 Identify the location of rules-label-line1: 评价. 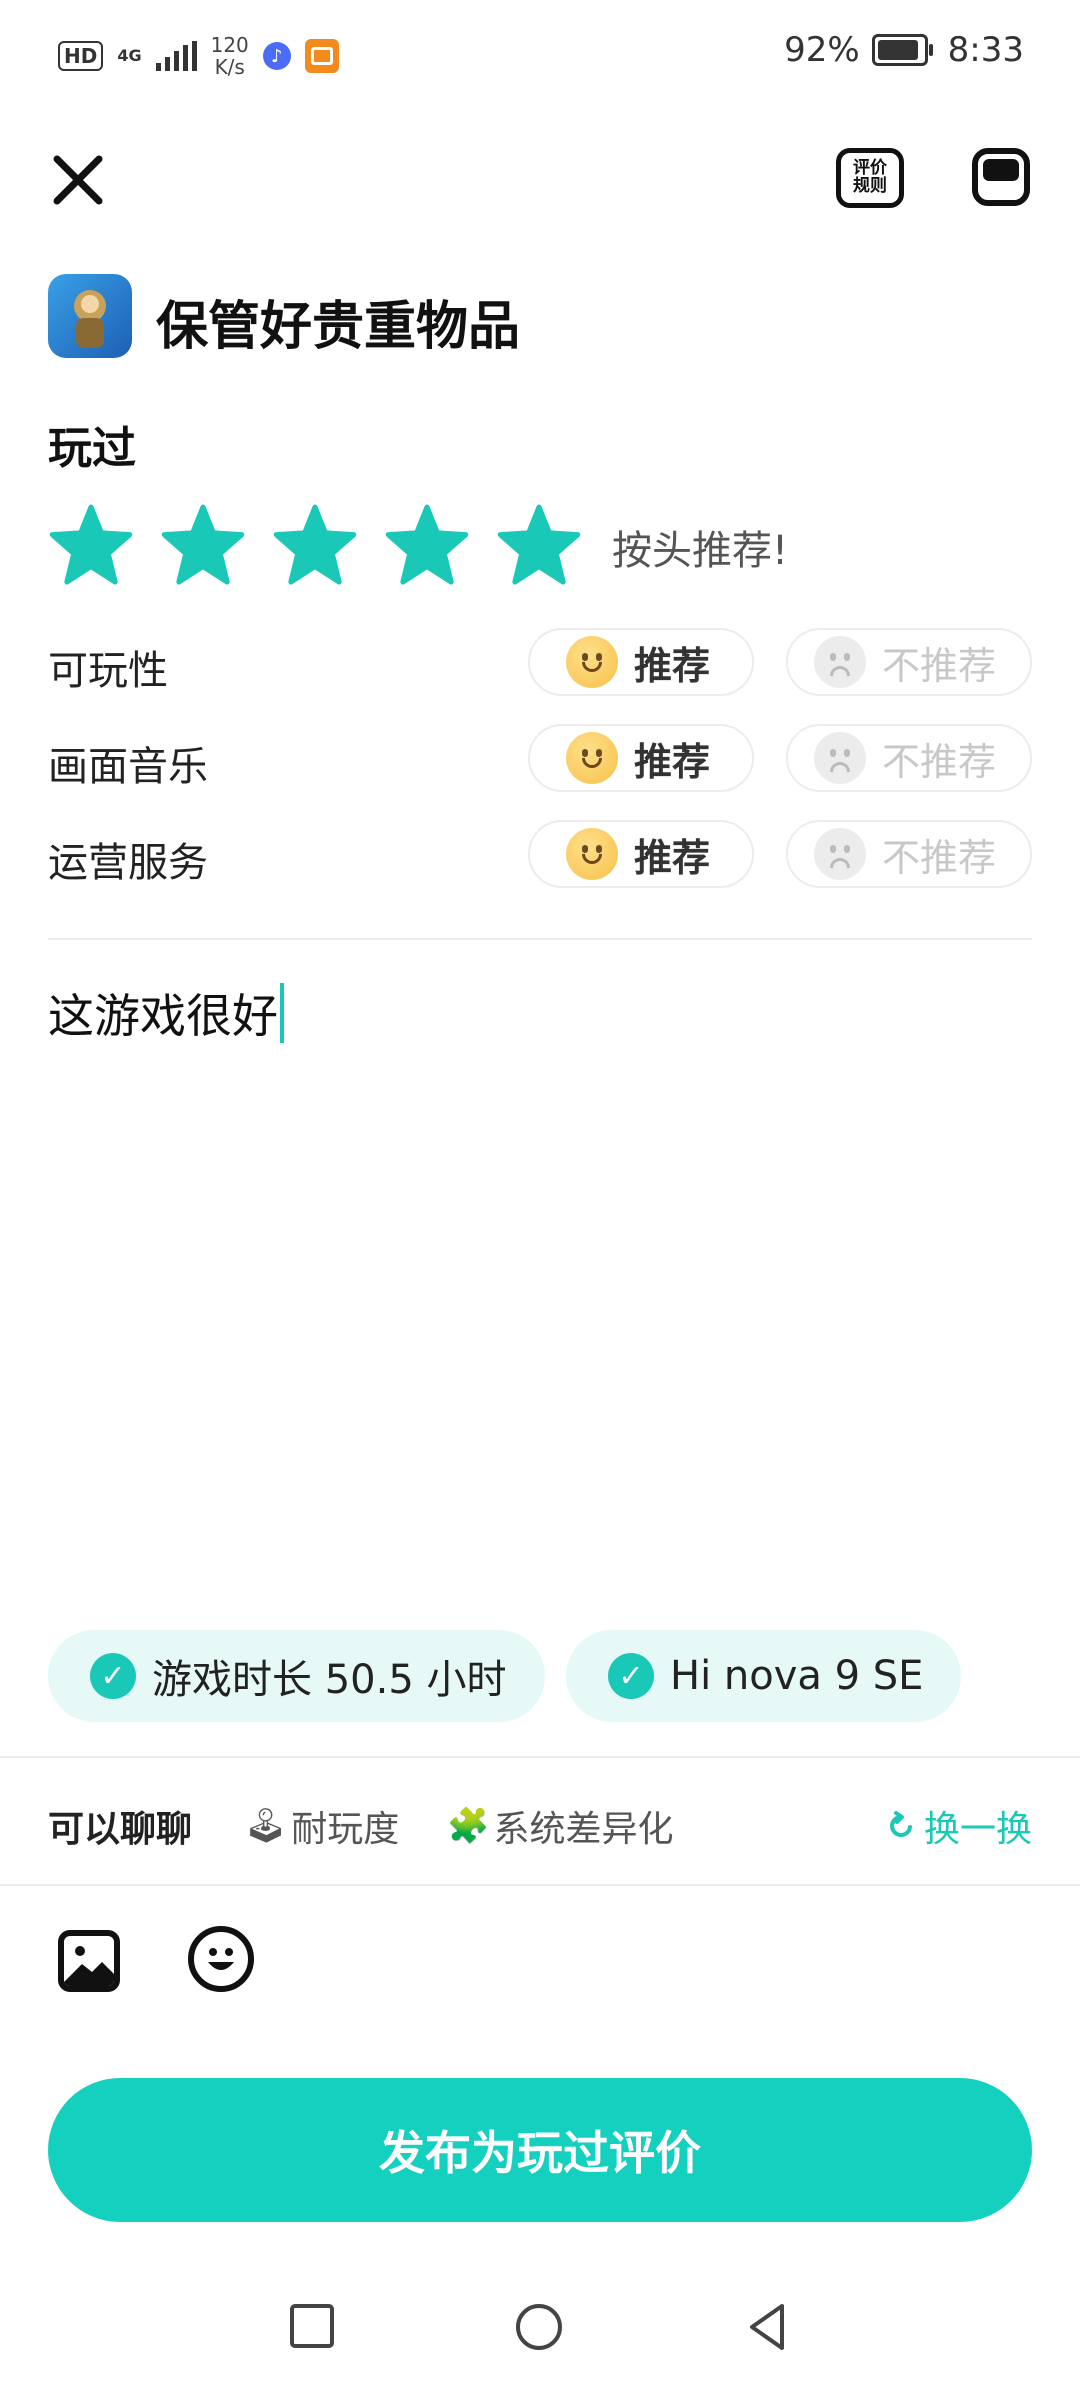
(870, 168).